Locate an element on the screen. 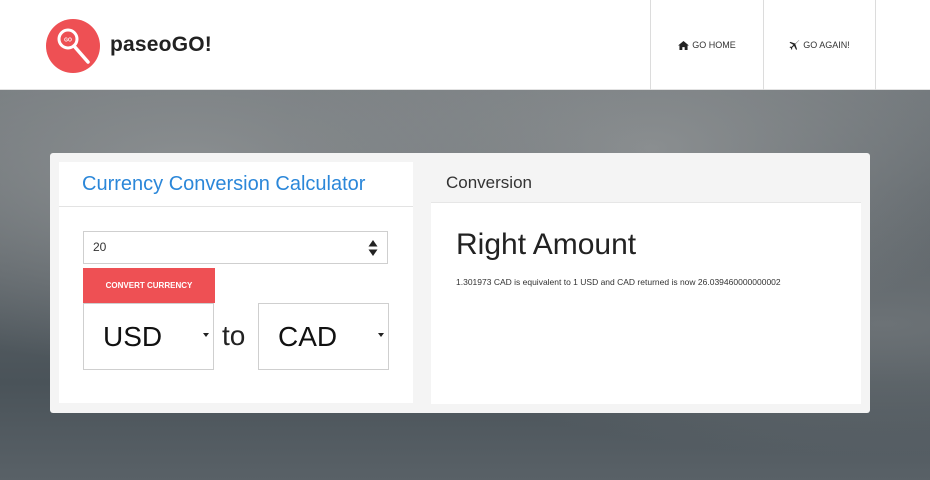 The height and width of the screenshot is (480, 930). magnifier-logo-icon: GO is located at coordinates (74, 45).